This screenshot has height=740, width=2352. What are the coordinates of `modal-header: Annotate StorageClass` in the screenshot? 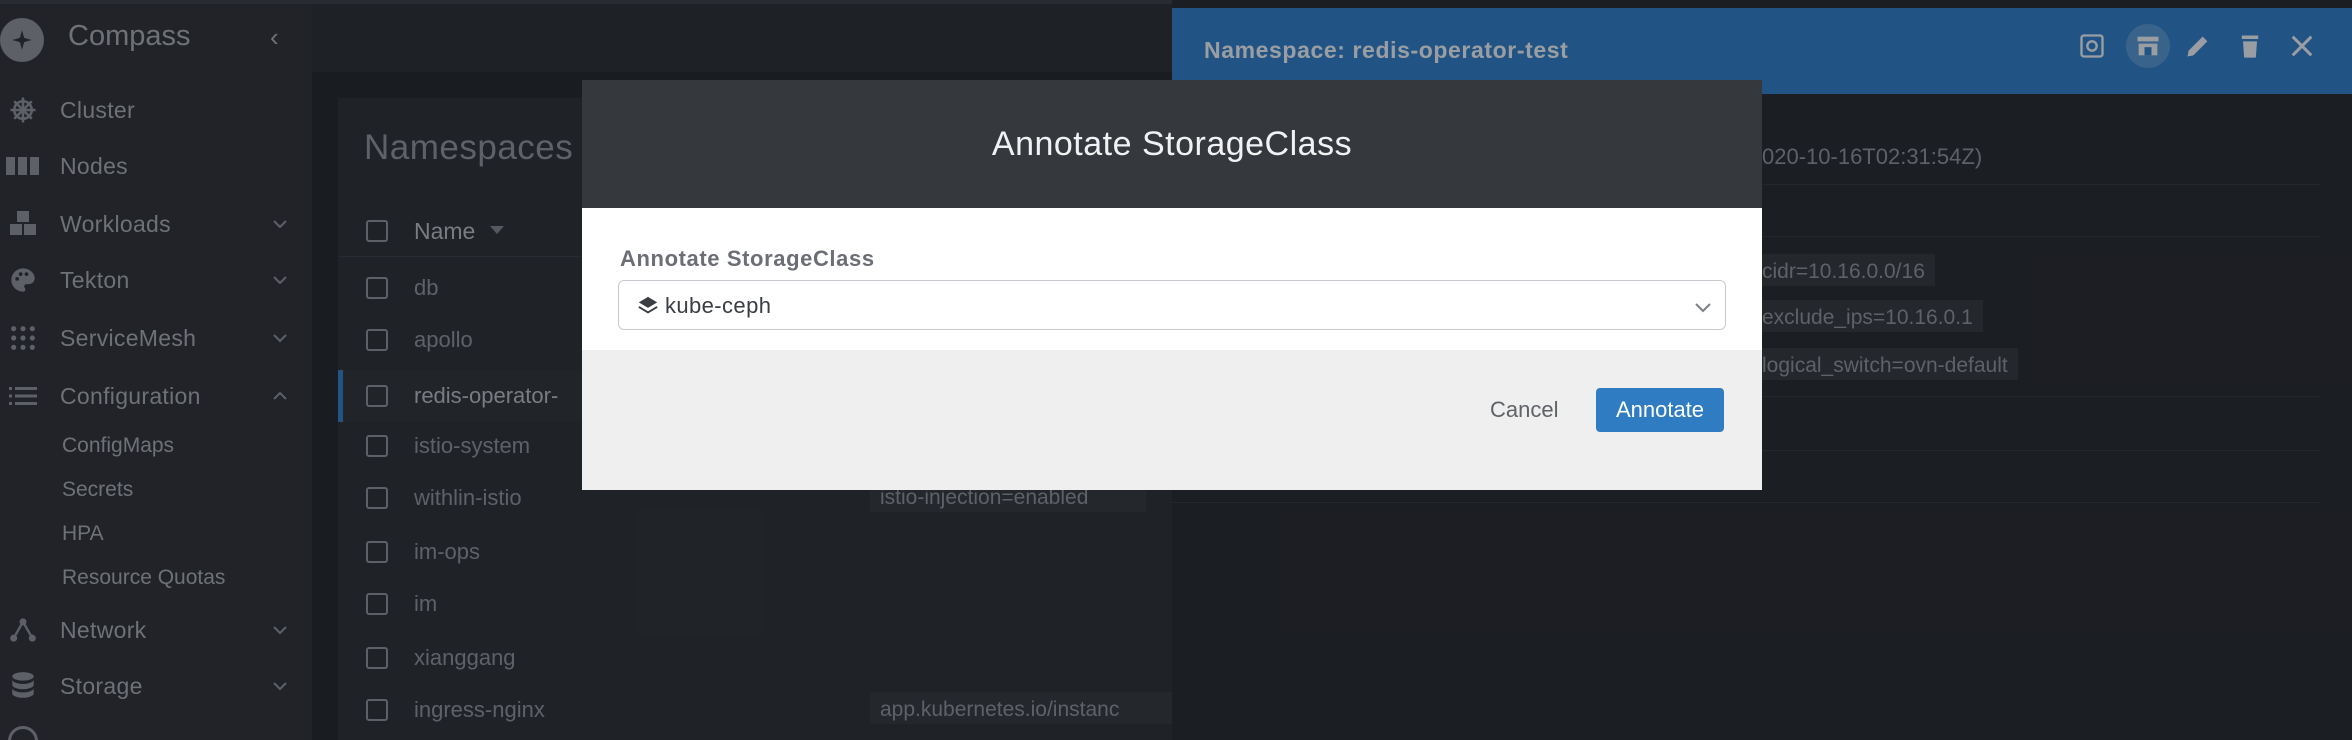 It's located at (1172, 144).